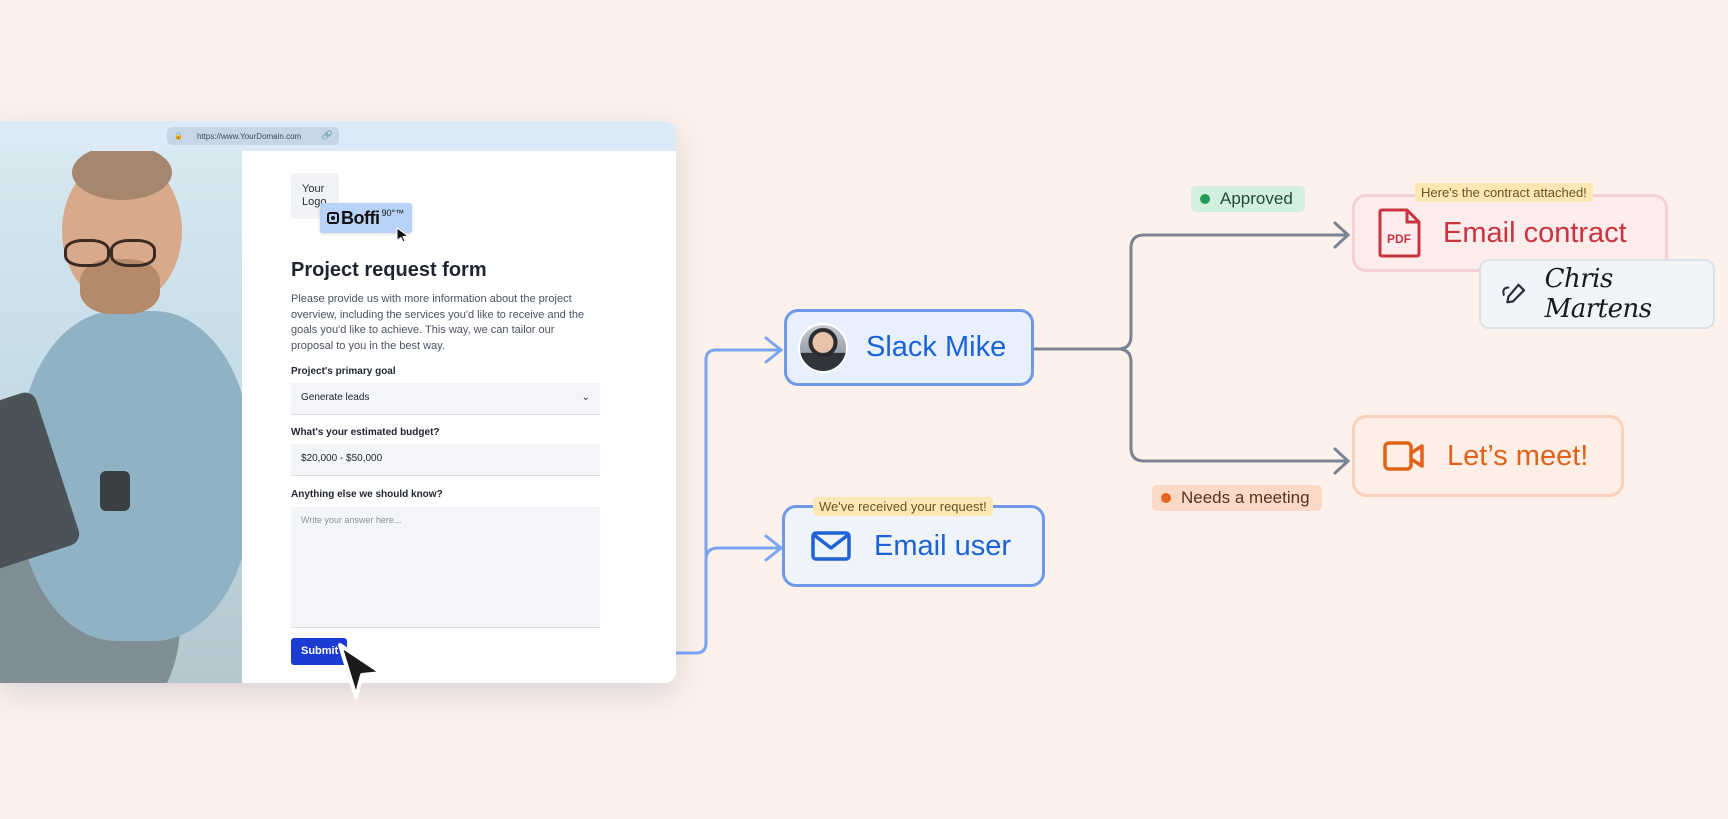  I want to click on boffi-mark-icon, so click(333, 218).